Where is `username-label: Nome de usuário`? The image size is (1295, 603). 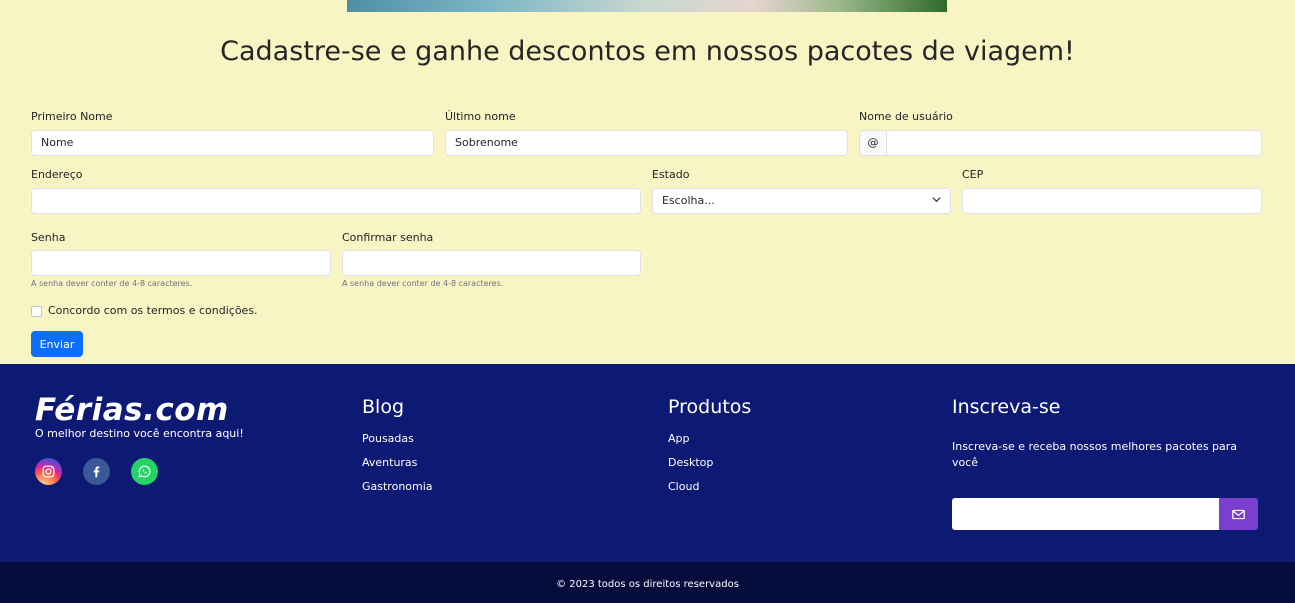
username-label: Nome de usuário is located at coordinates (906, 116).